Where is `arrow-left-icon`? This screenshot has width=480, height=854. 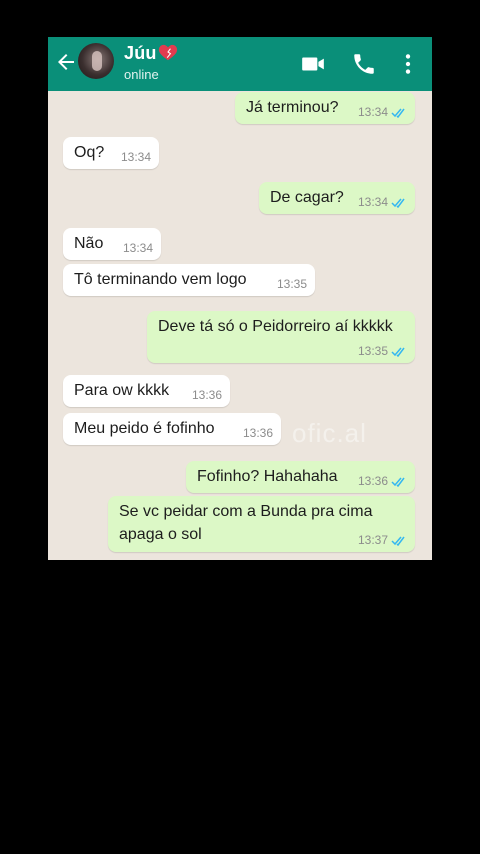 arrow-left-icon is located at coordinates (66, 62).